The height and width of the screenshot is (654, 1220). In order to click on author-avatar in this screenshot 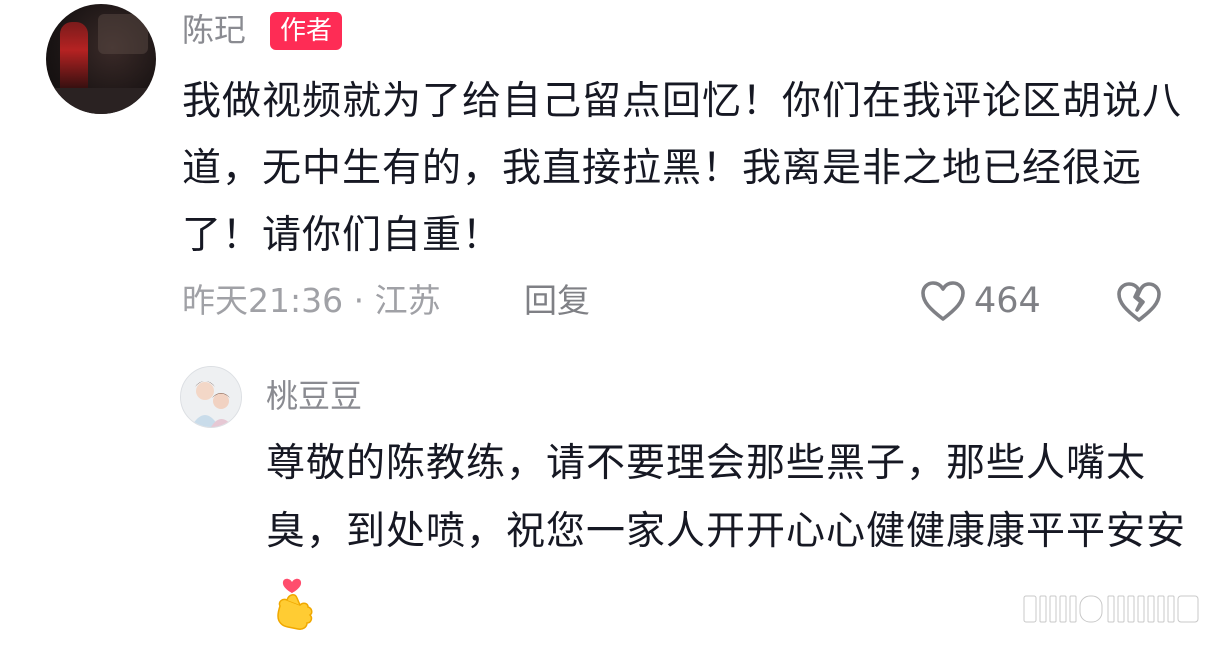, I will do `click(101, 59)`.